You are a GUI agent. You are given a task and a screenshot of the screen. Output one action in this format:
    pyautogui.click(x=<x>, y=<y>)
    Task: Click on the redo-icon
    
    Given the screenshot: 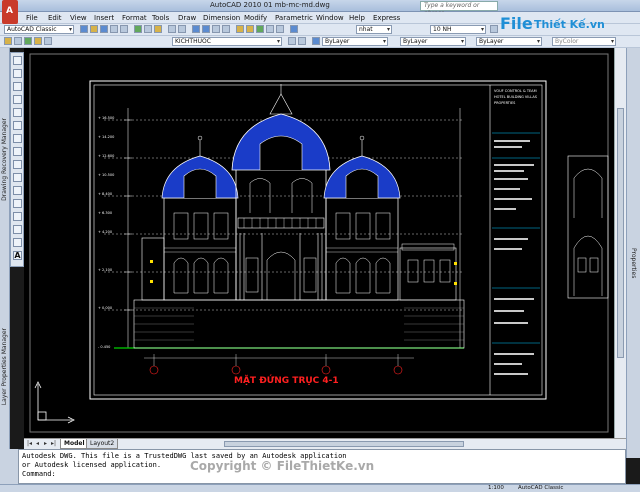 What is the action you would take?
    pyautogui.click(x=182, y=29)
    